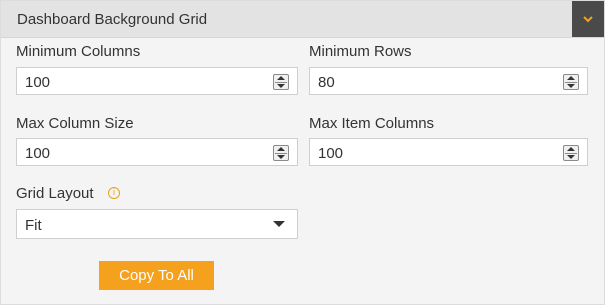 The height and width of the screenshot is (305, 605). Describe the element at coordinates (75, 123) in the screenshot. I see `max-column-size-label: Max Column Size` at that location.